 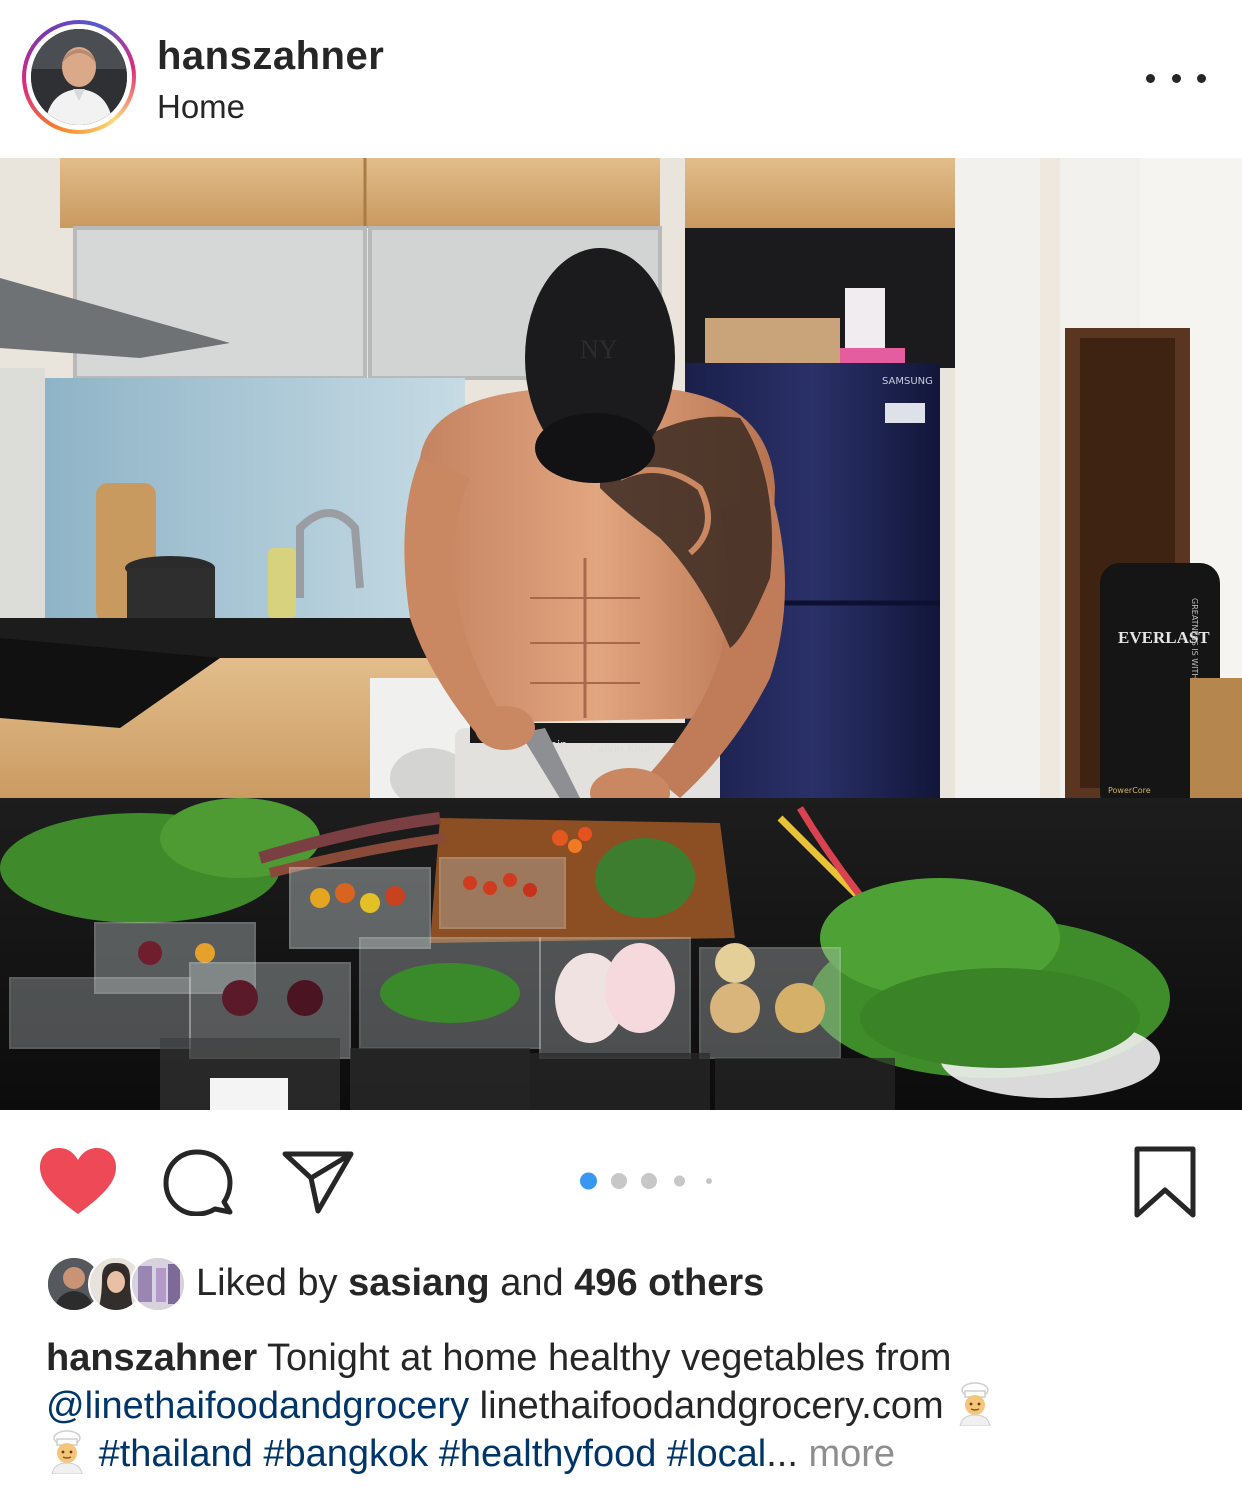 What do you see at coordinates (78, 1181) in the screenshot?
I see `heart-icon` at bounding box center [78, 1181].